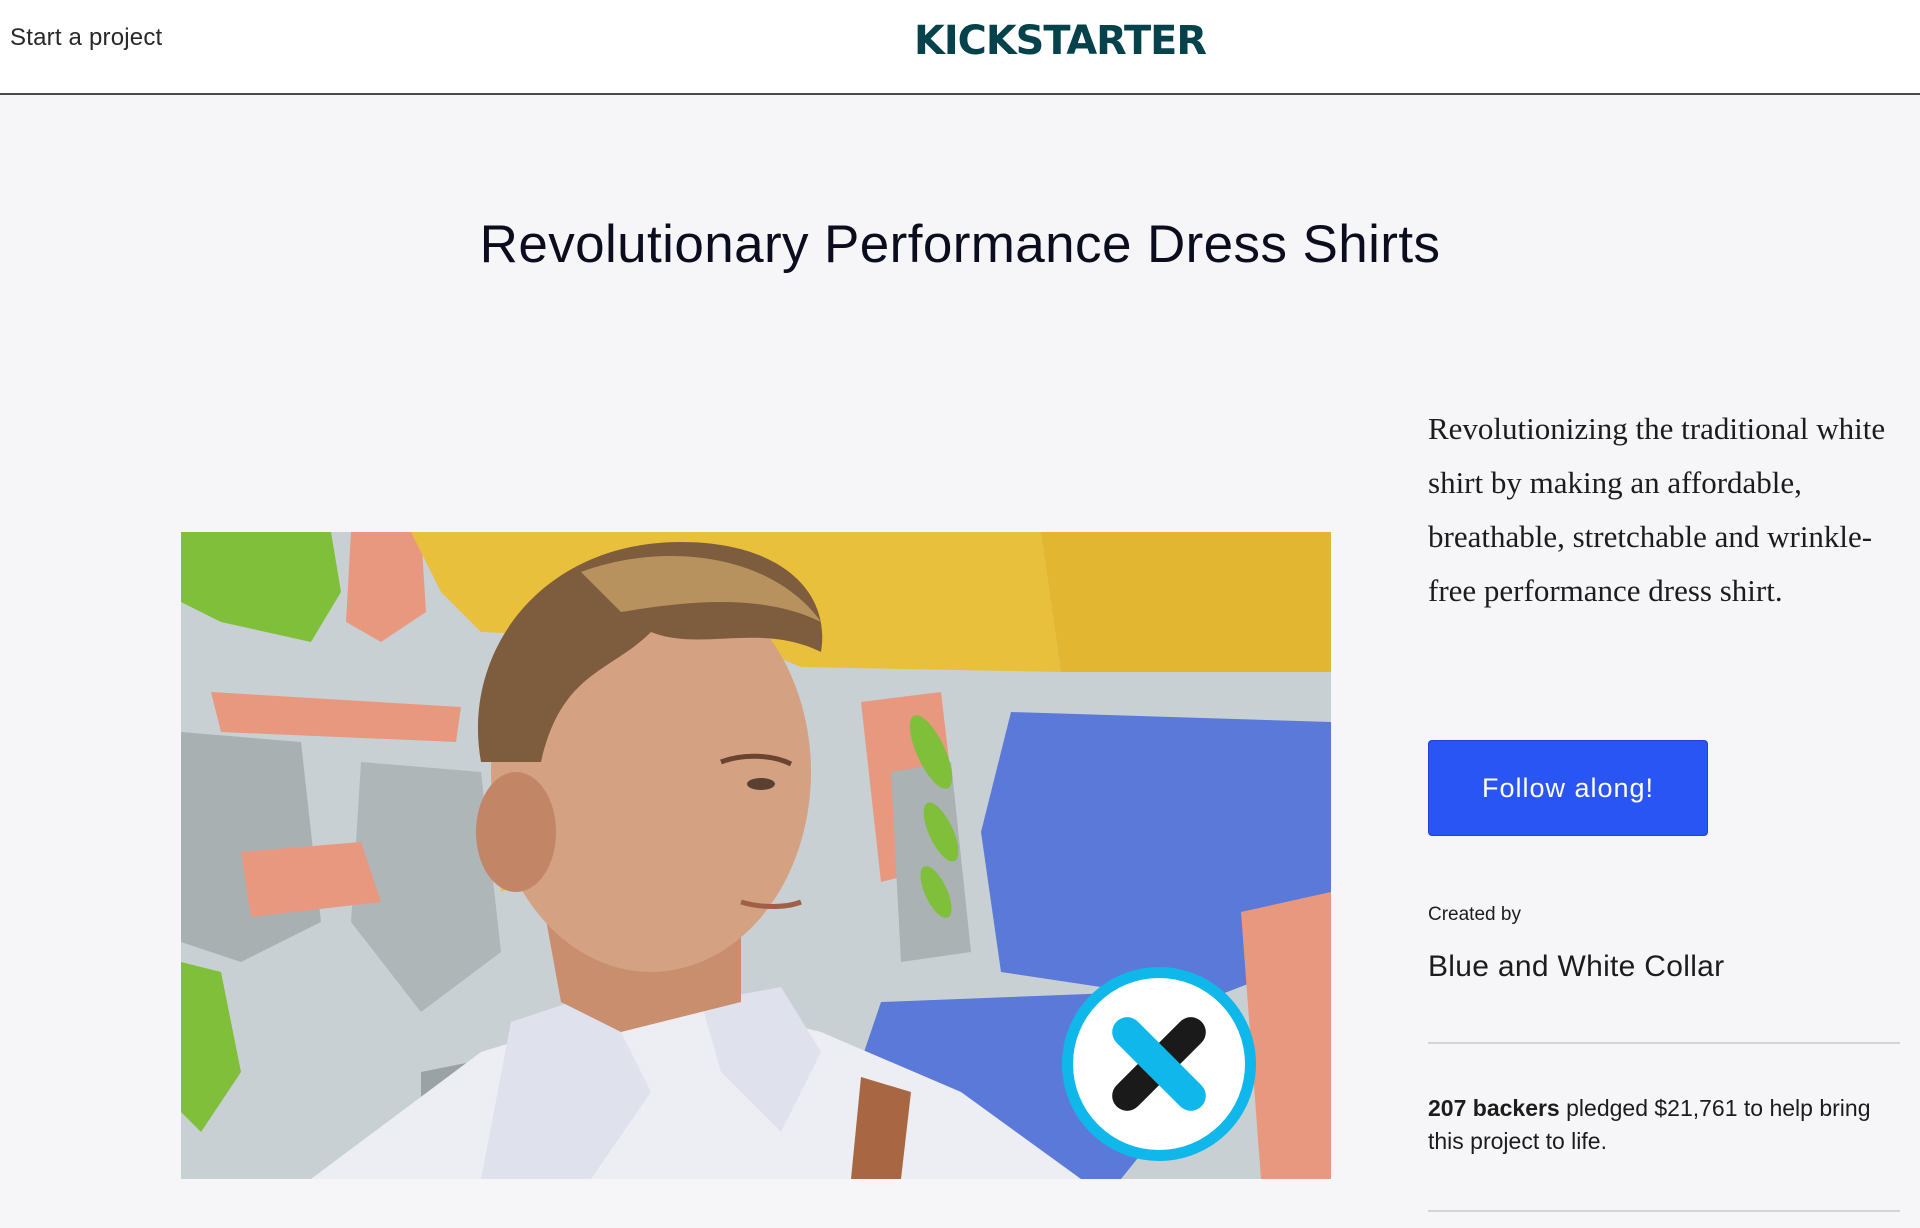 The image size is (1920, 1228). I want to click on project-title: Revolutionary Performance Dress Shirts, so click(960, 244).